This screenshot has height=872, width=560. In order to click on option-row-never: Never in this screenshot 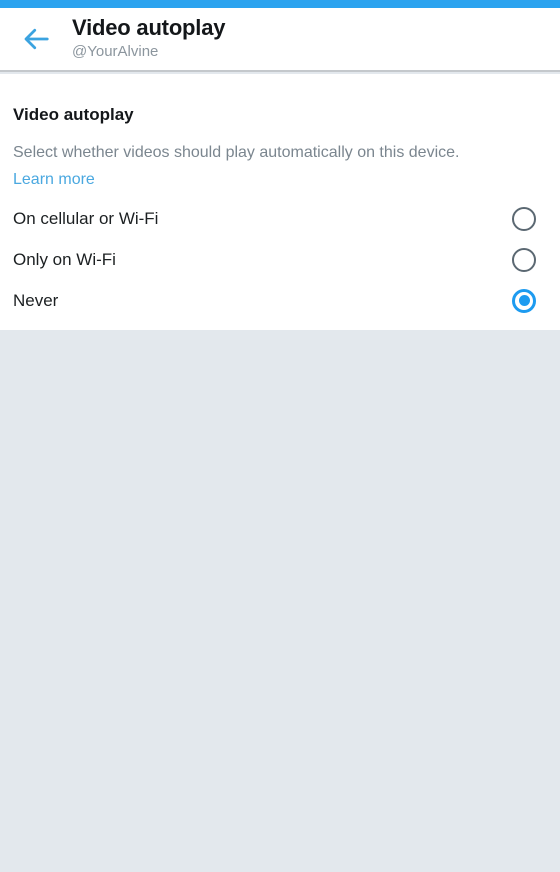, I will do `click(280, 300)`.